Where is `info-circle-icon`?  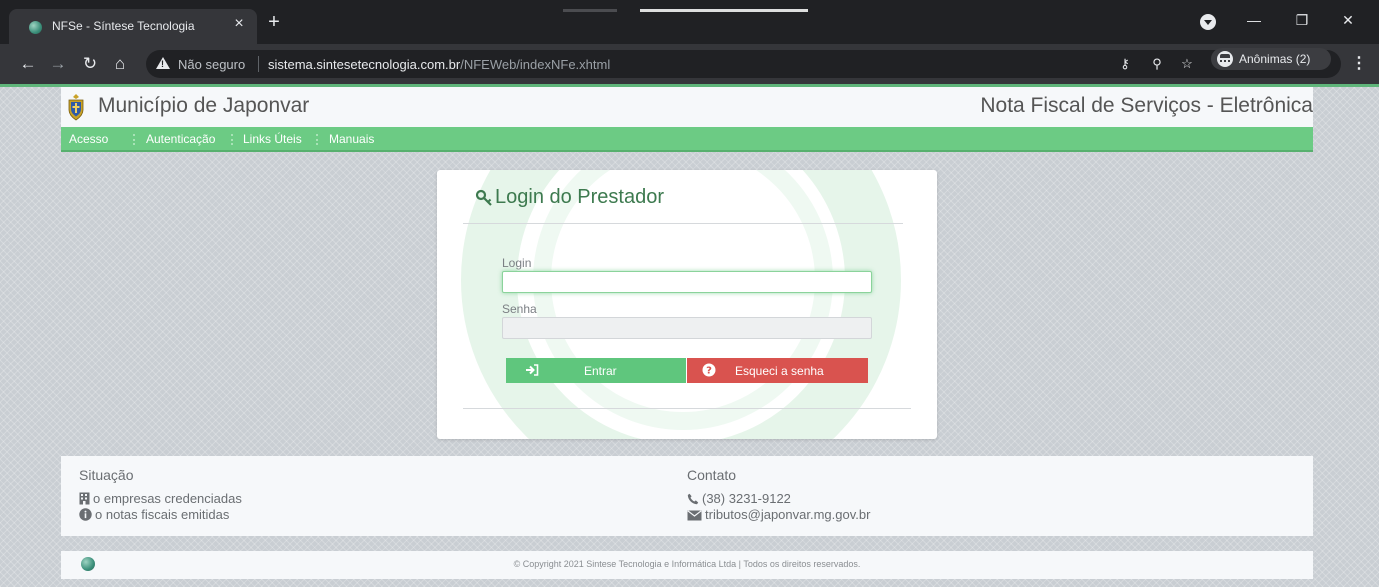
info-circle-icon is located at coordinates (85, 514).